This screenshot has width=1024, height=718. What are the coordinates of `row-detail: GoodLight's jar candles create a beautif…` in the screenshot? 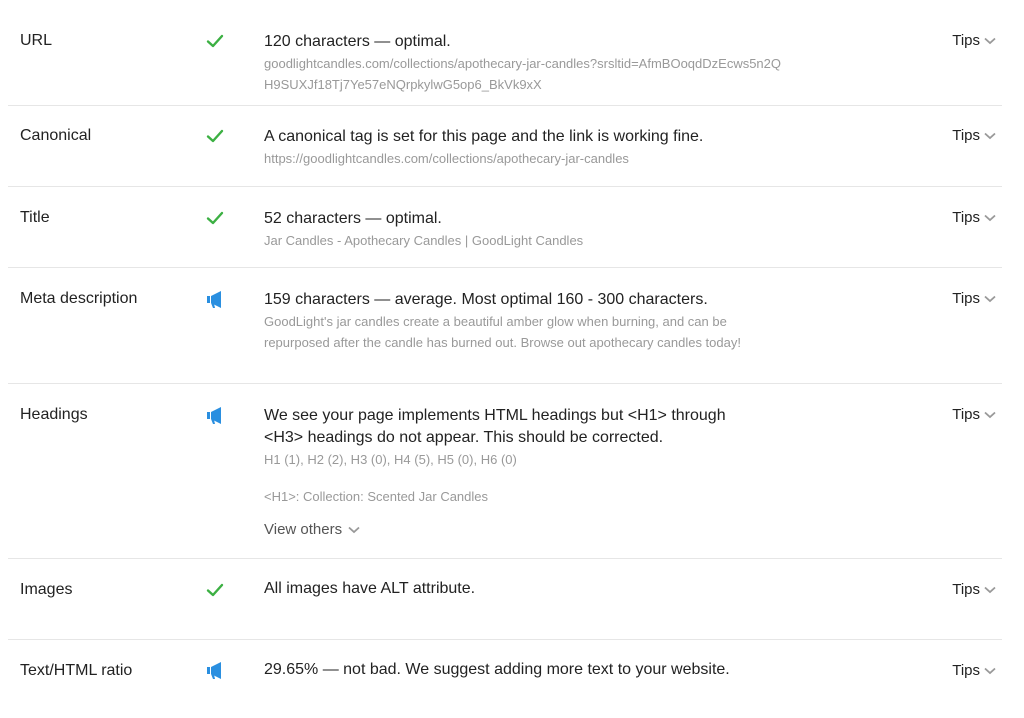 It's located at (502, 332).